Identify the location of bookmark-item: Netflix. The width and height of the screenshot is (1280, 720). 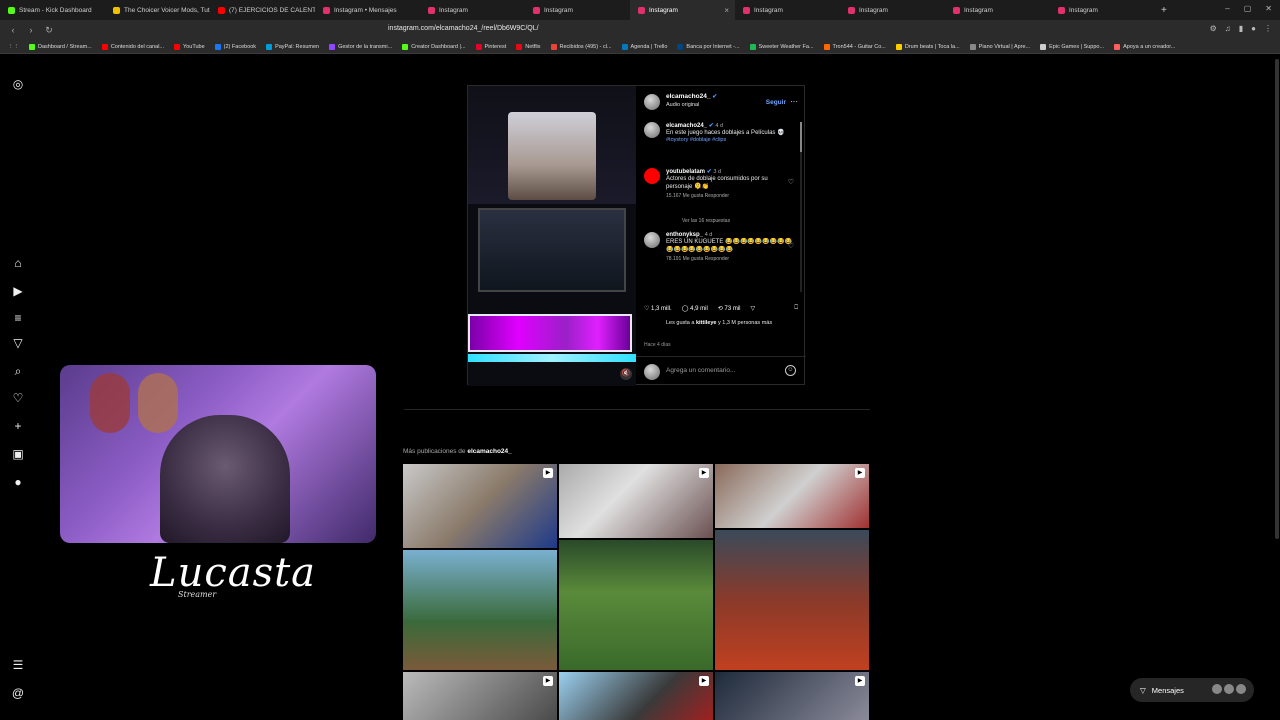
(528, 46).